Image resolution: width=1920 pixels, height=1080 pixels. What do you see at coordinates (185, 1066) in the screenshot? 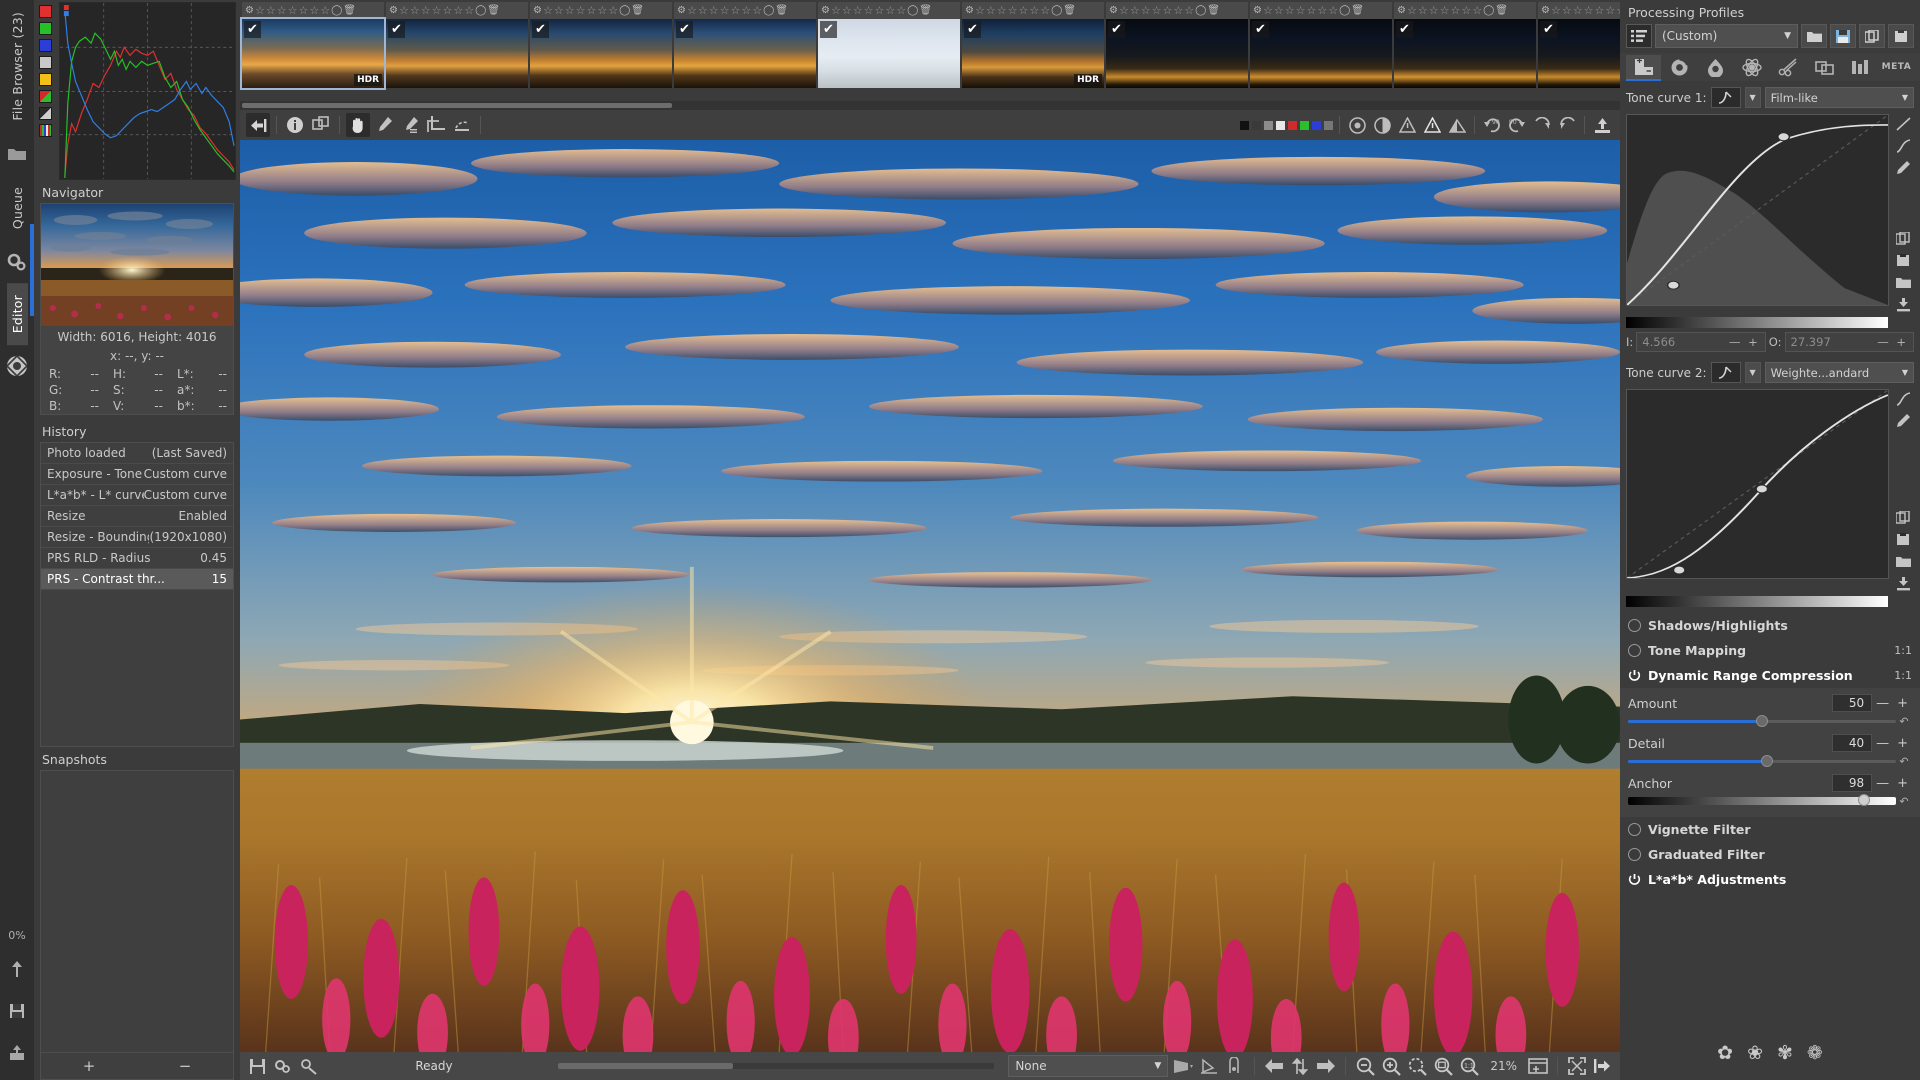
I see `remove-snapshot-button: −` at bounding box center [185, 1066].